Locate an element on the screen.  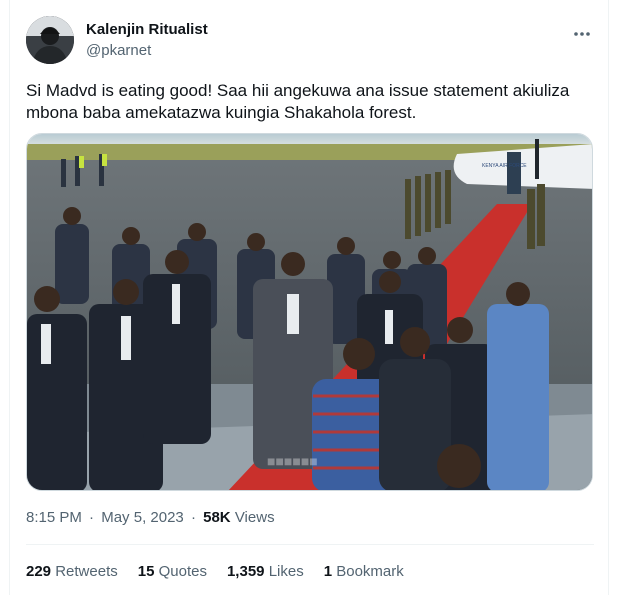
tweet-time: 8:15 PM is located at coordinates (54, 517).